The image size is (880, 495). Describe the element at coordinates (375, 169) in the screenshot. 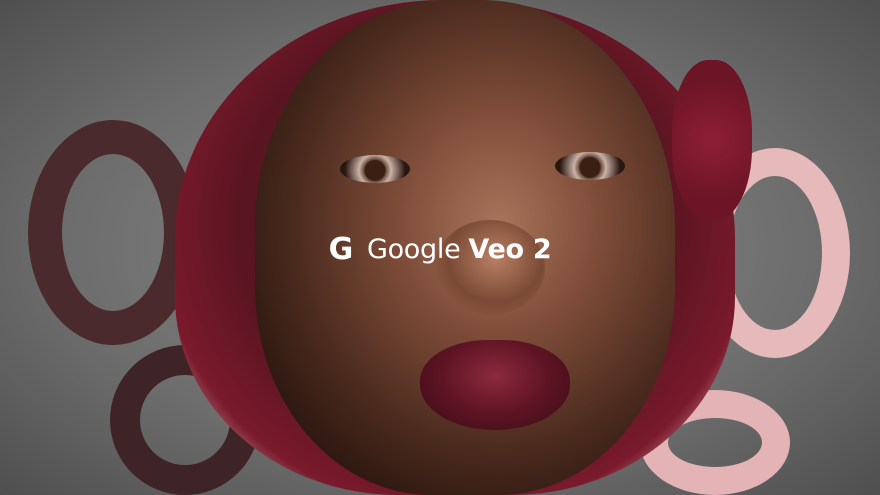

I see `left-eye` at that location.